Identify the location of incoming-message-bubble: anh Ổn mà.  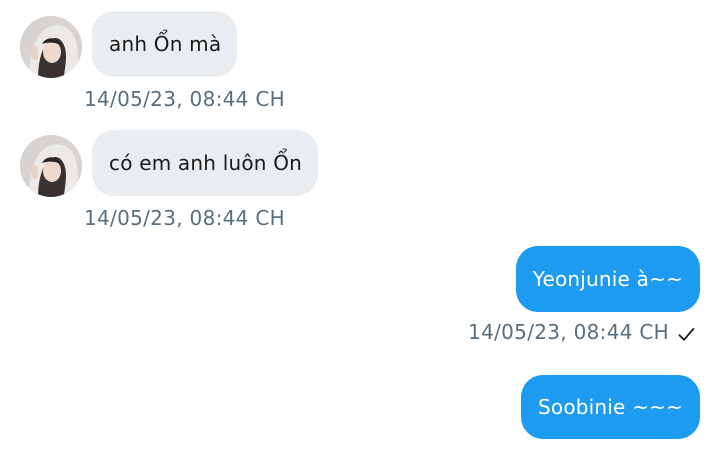
(165, 44).